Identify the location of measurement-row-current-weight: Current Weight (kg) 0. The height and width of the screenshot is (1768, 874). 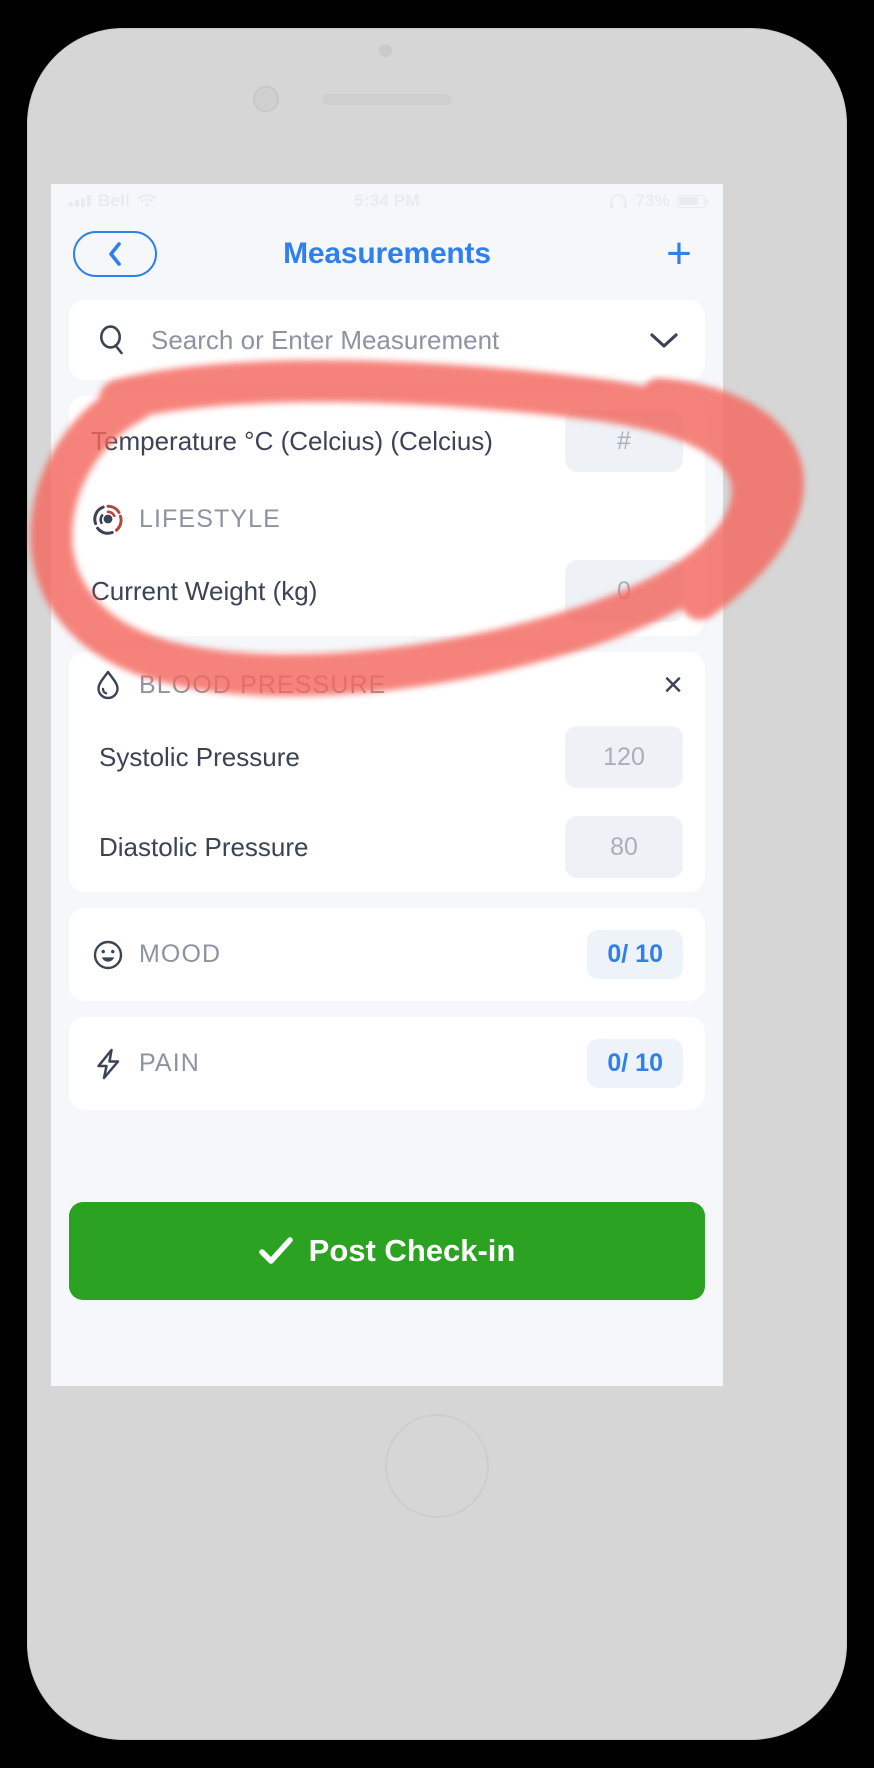
(387, 591).